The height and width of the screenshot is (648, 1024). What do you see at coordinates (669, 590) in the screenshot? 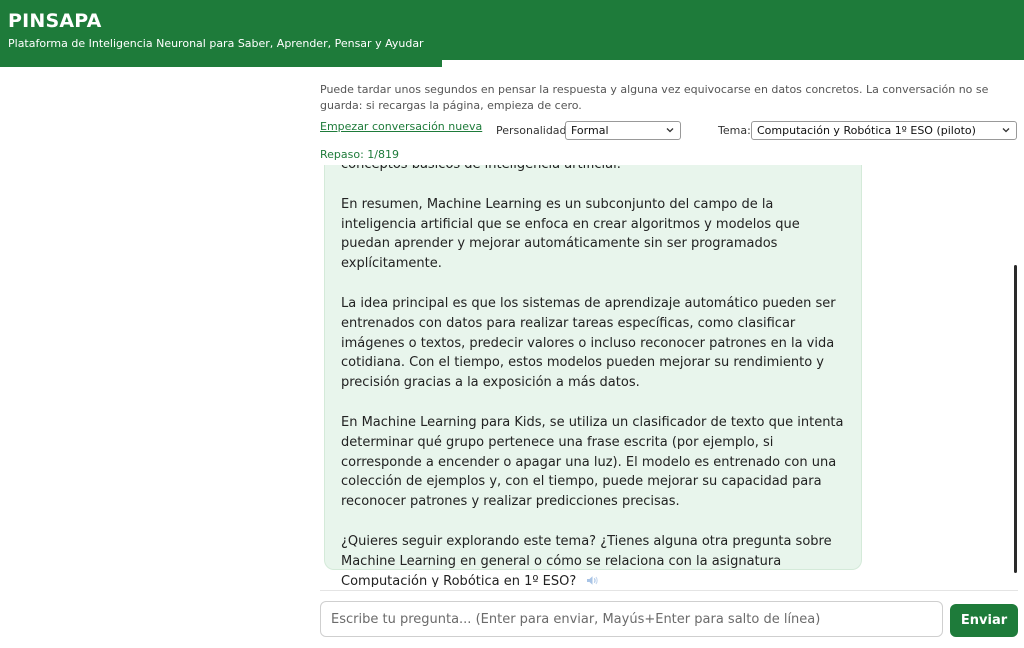
I see `composer-divider` at bounding box center [669, 590].